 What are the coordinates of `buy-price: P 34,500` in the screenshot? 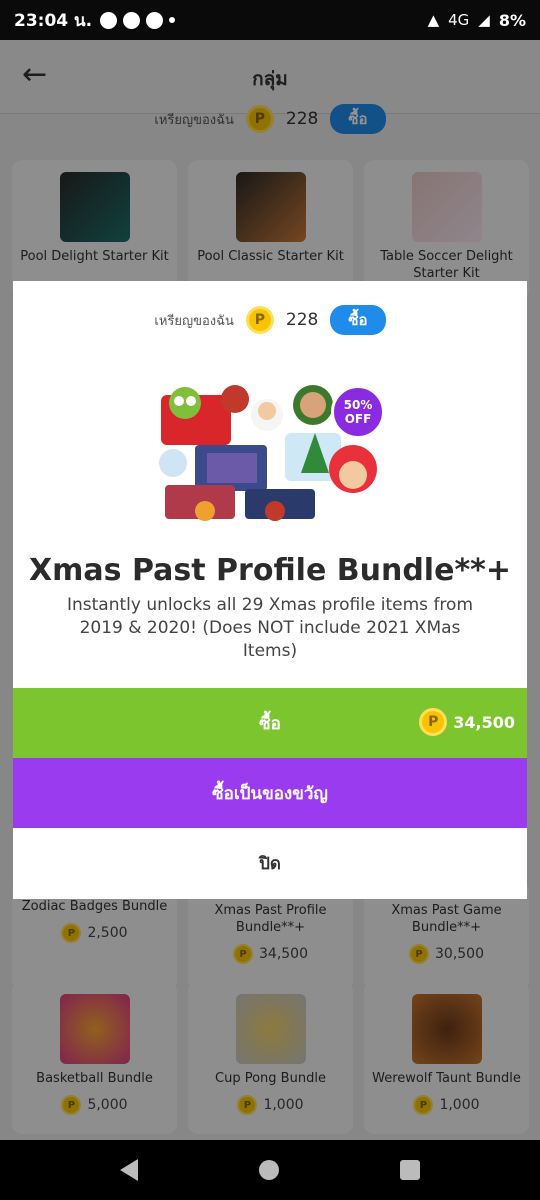 It's located at (467, 722).